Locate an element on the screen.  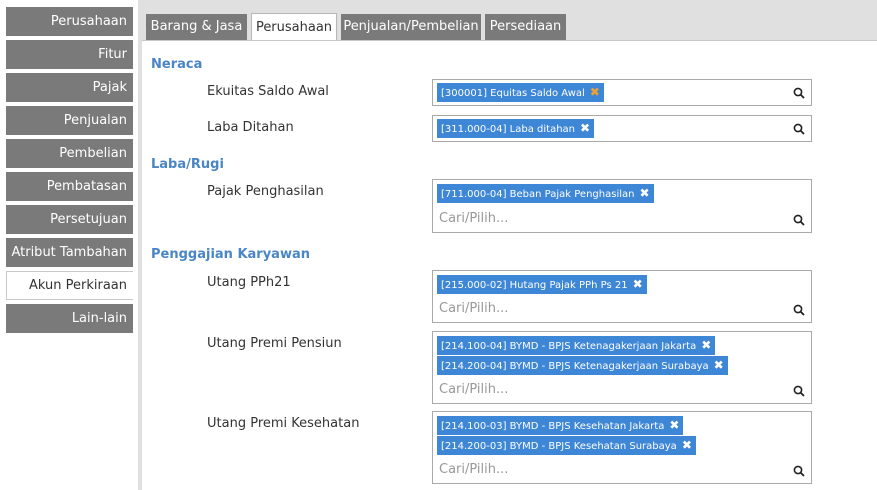
chip-label: [300001] Equitas Saldo Awal is located at coordinates (513, 93).